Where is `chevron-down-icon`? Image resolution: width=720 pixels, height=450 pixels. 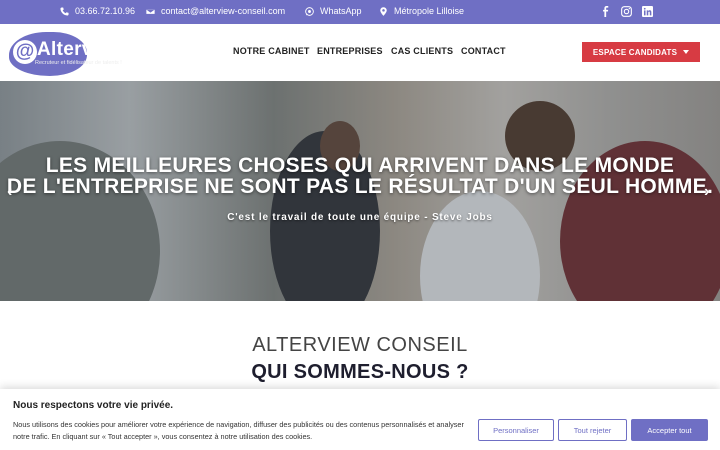 chevron-down-icon is located at coordinates (686, 52).